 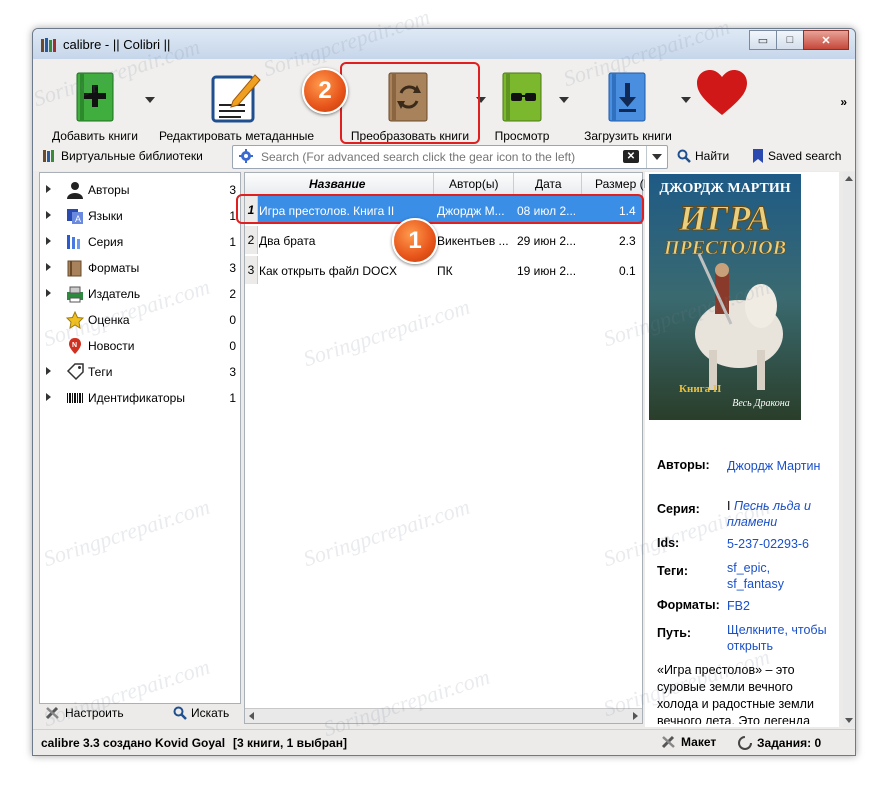 I want to click on languages-icon: A, so click(x=75, y=216).